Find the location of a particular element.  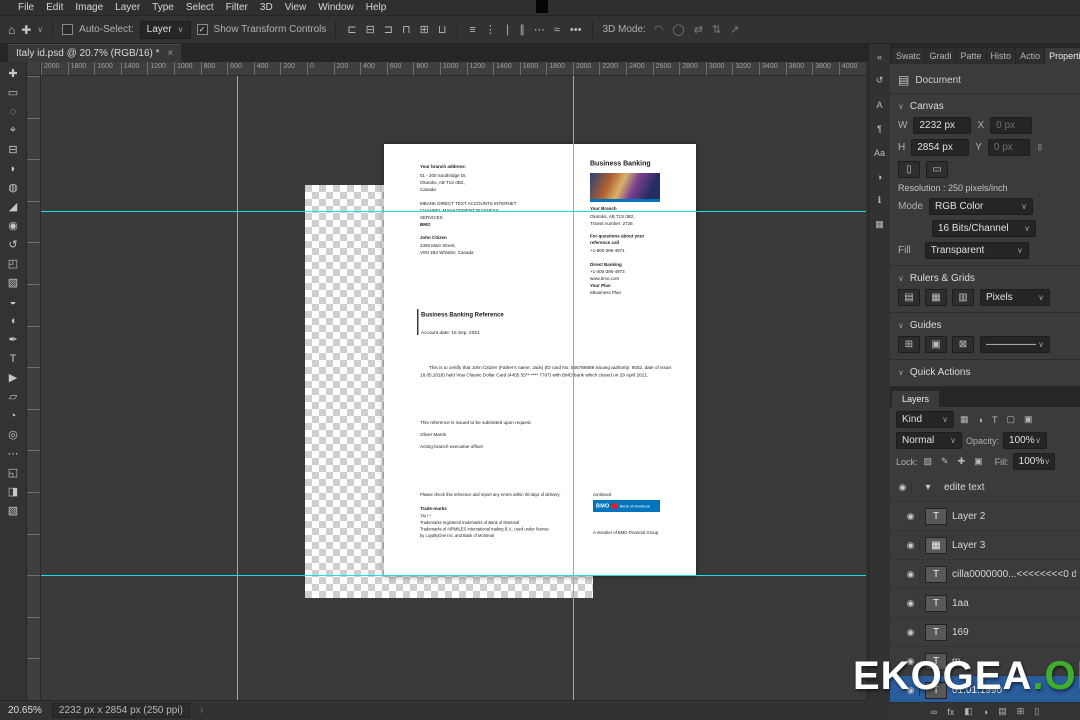

quick-selection-tool: ⌖ is located at coordinates (13, 130).